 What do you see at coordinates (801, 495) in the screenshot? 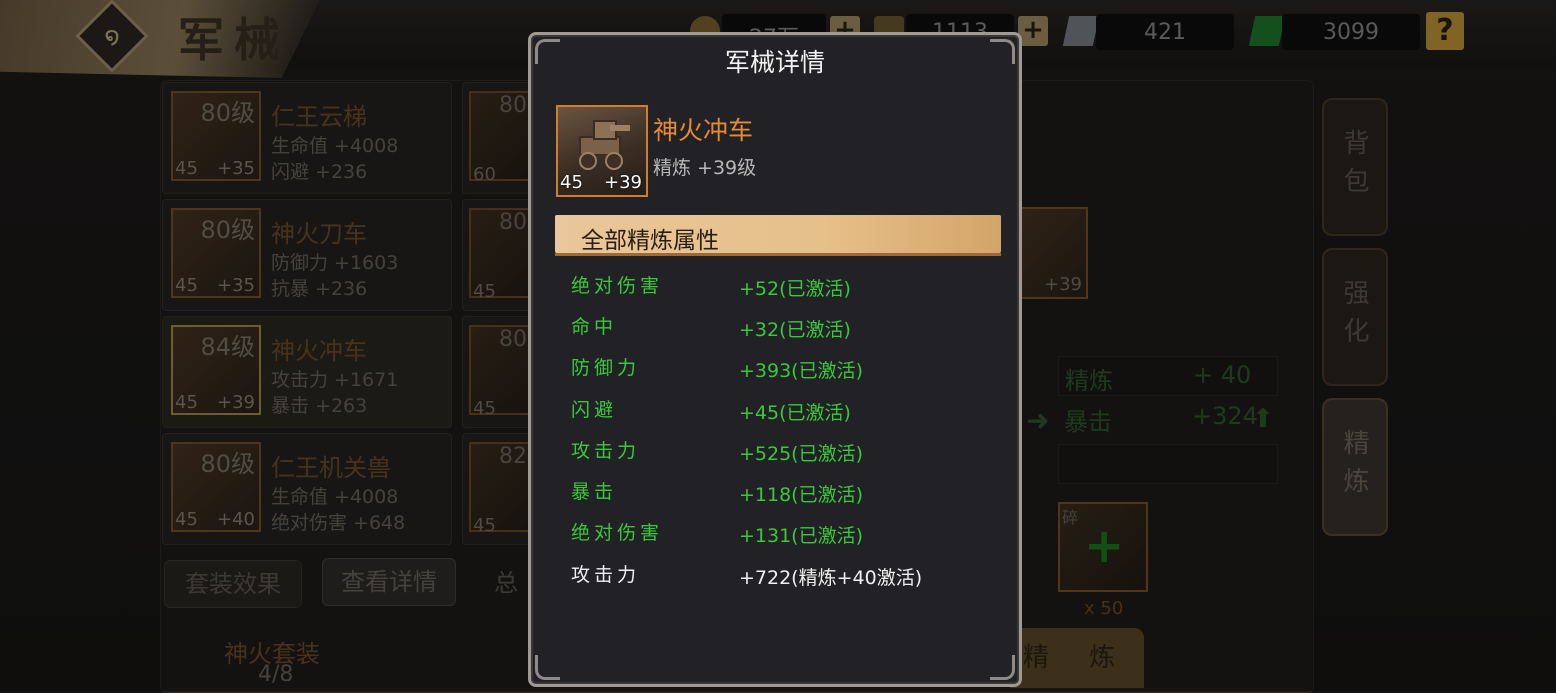
I see `attribute-value: +118(已激活)` at bounding box center [801, 495].